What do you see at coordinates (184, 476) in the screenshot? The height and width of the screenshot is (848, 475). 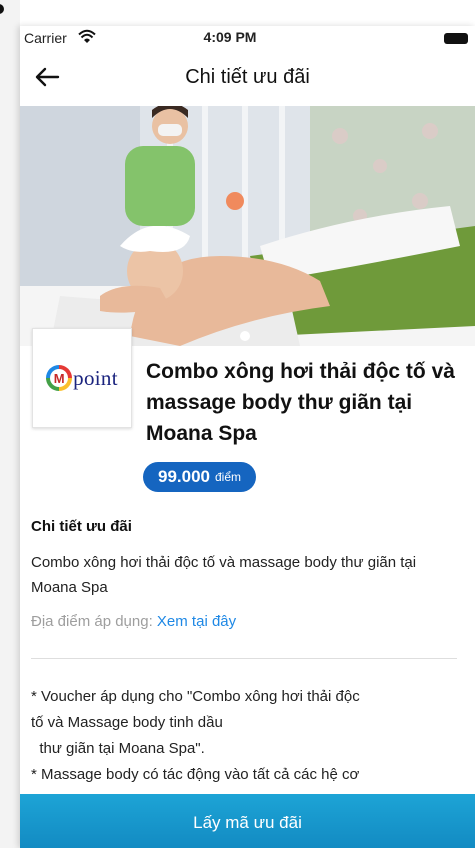 I see `points-value: 99.000` at bounding box center [184, 476].